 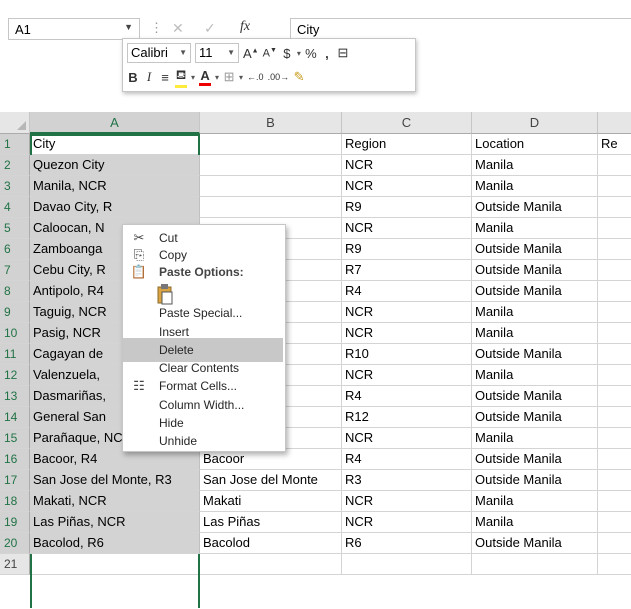 I want to click on table-cell: City, so click(x=115, y=144).